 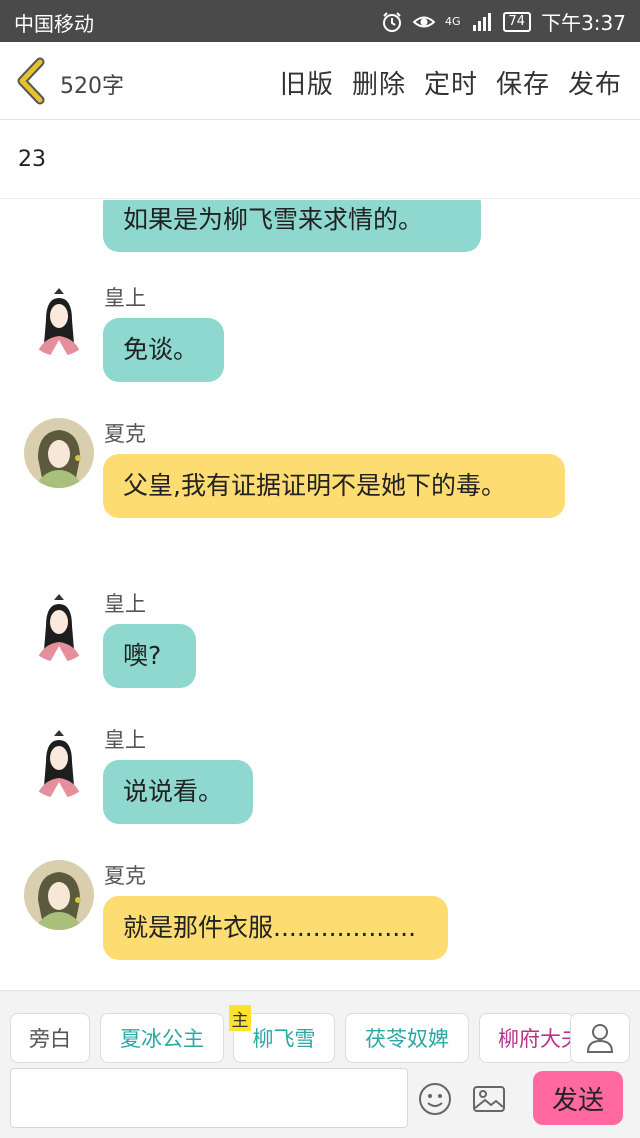 What do you see at coordinates (435, 1099) in the screenshot?
I see `emoji-icon` at bounding box center [435, 1099].